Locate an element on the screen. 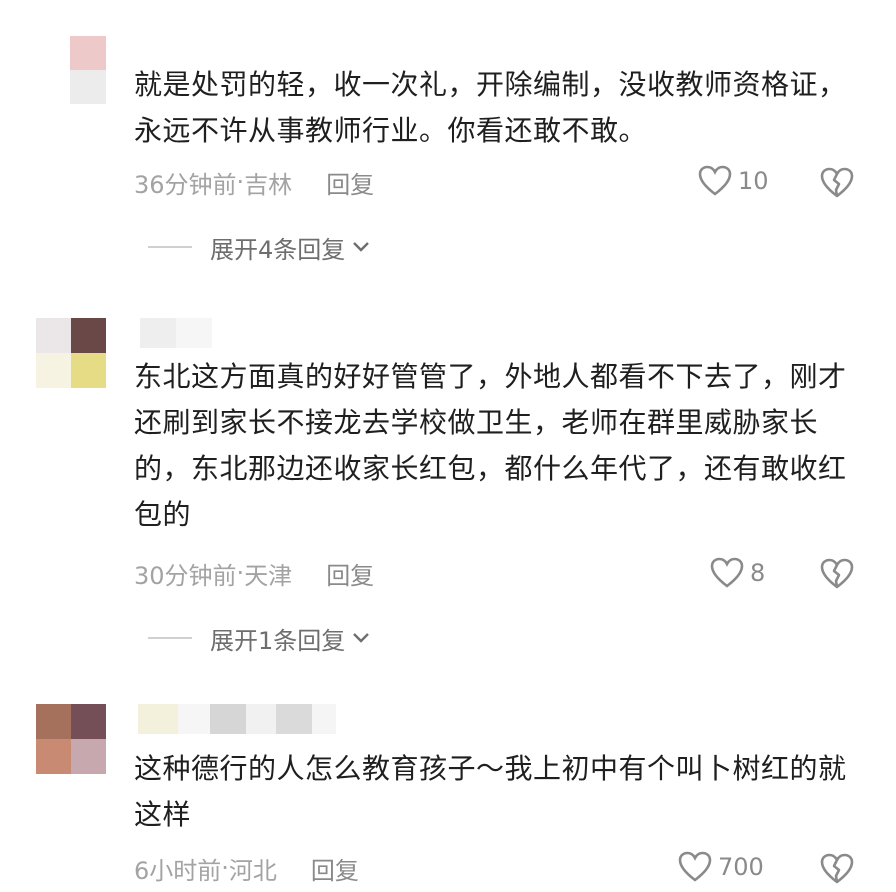 Image resolution: width=896 pixels, height=892 pixels. comment-text: 这种德行的人怎么教育孩子～我上初中有个叫卜树红的就这样 is located at coordinates (490, 791).